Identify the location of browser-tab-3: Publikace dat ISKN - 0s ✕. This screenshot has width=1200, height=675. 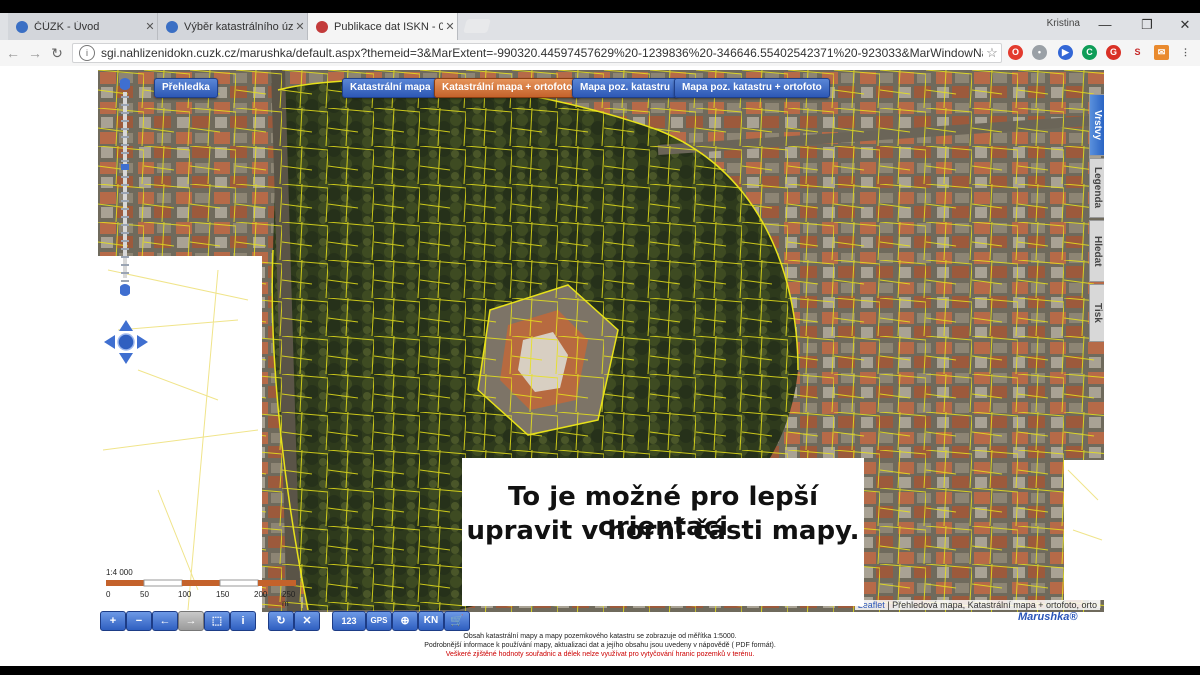
(383, 26).